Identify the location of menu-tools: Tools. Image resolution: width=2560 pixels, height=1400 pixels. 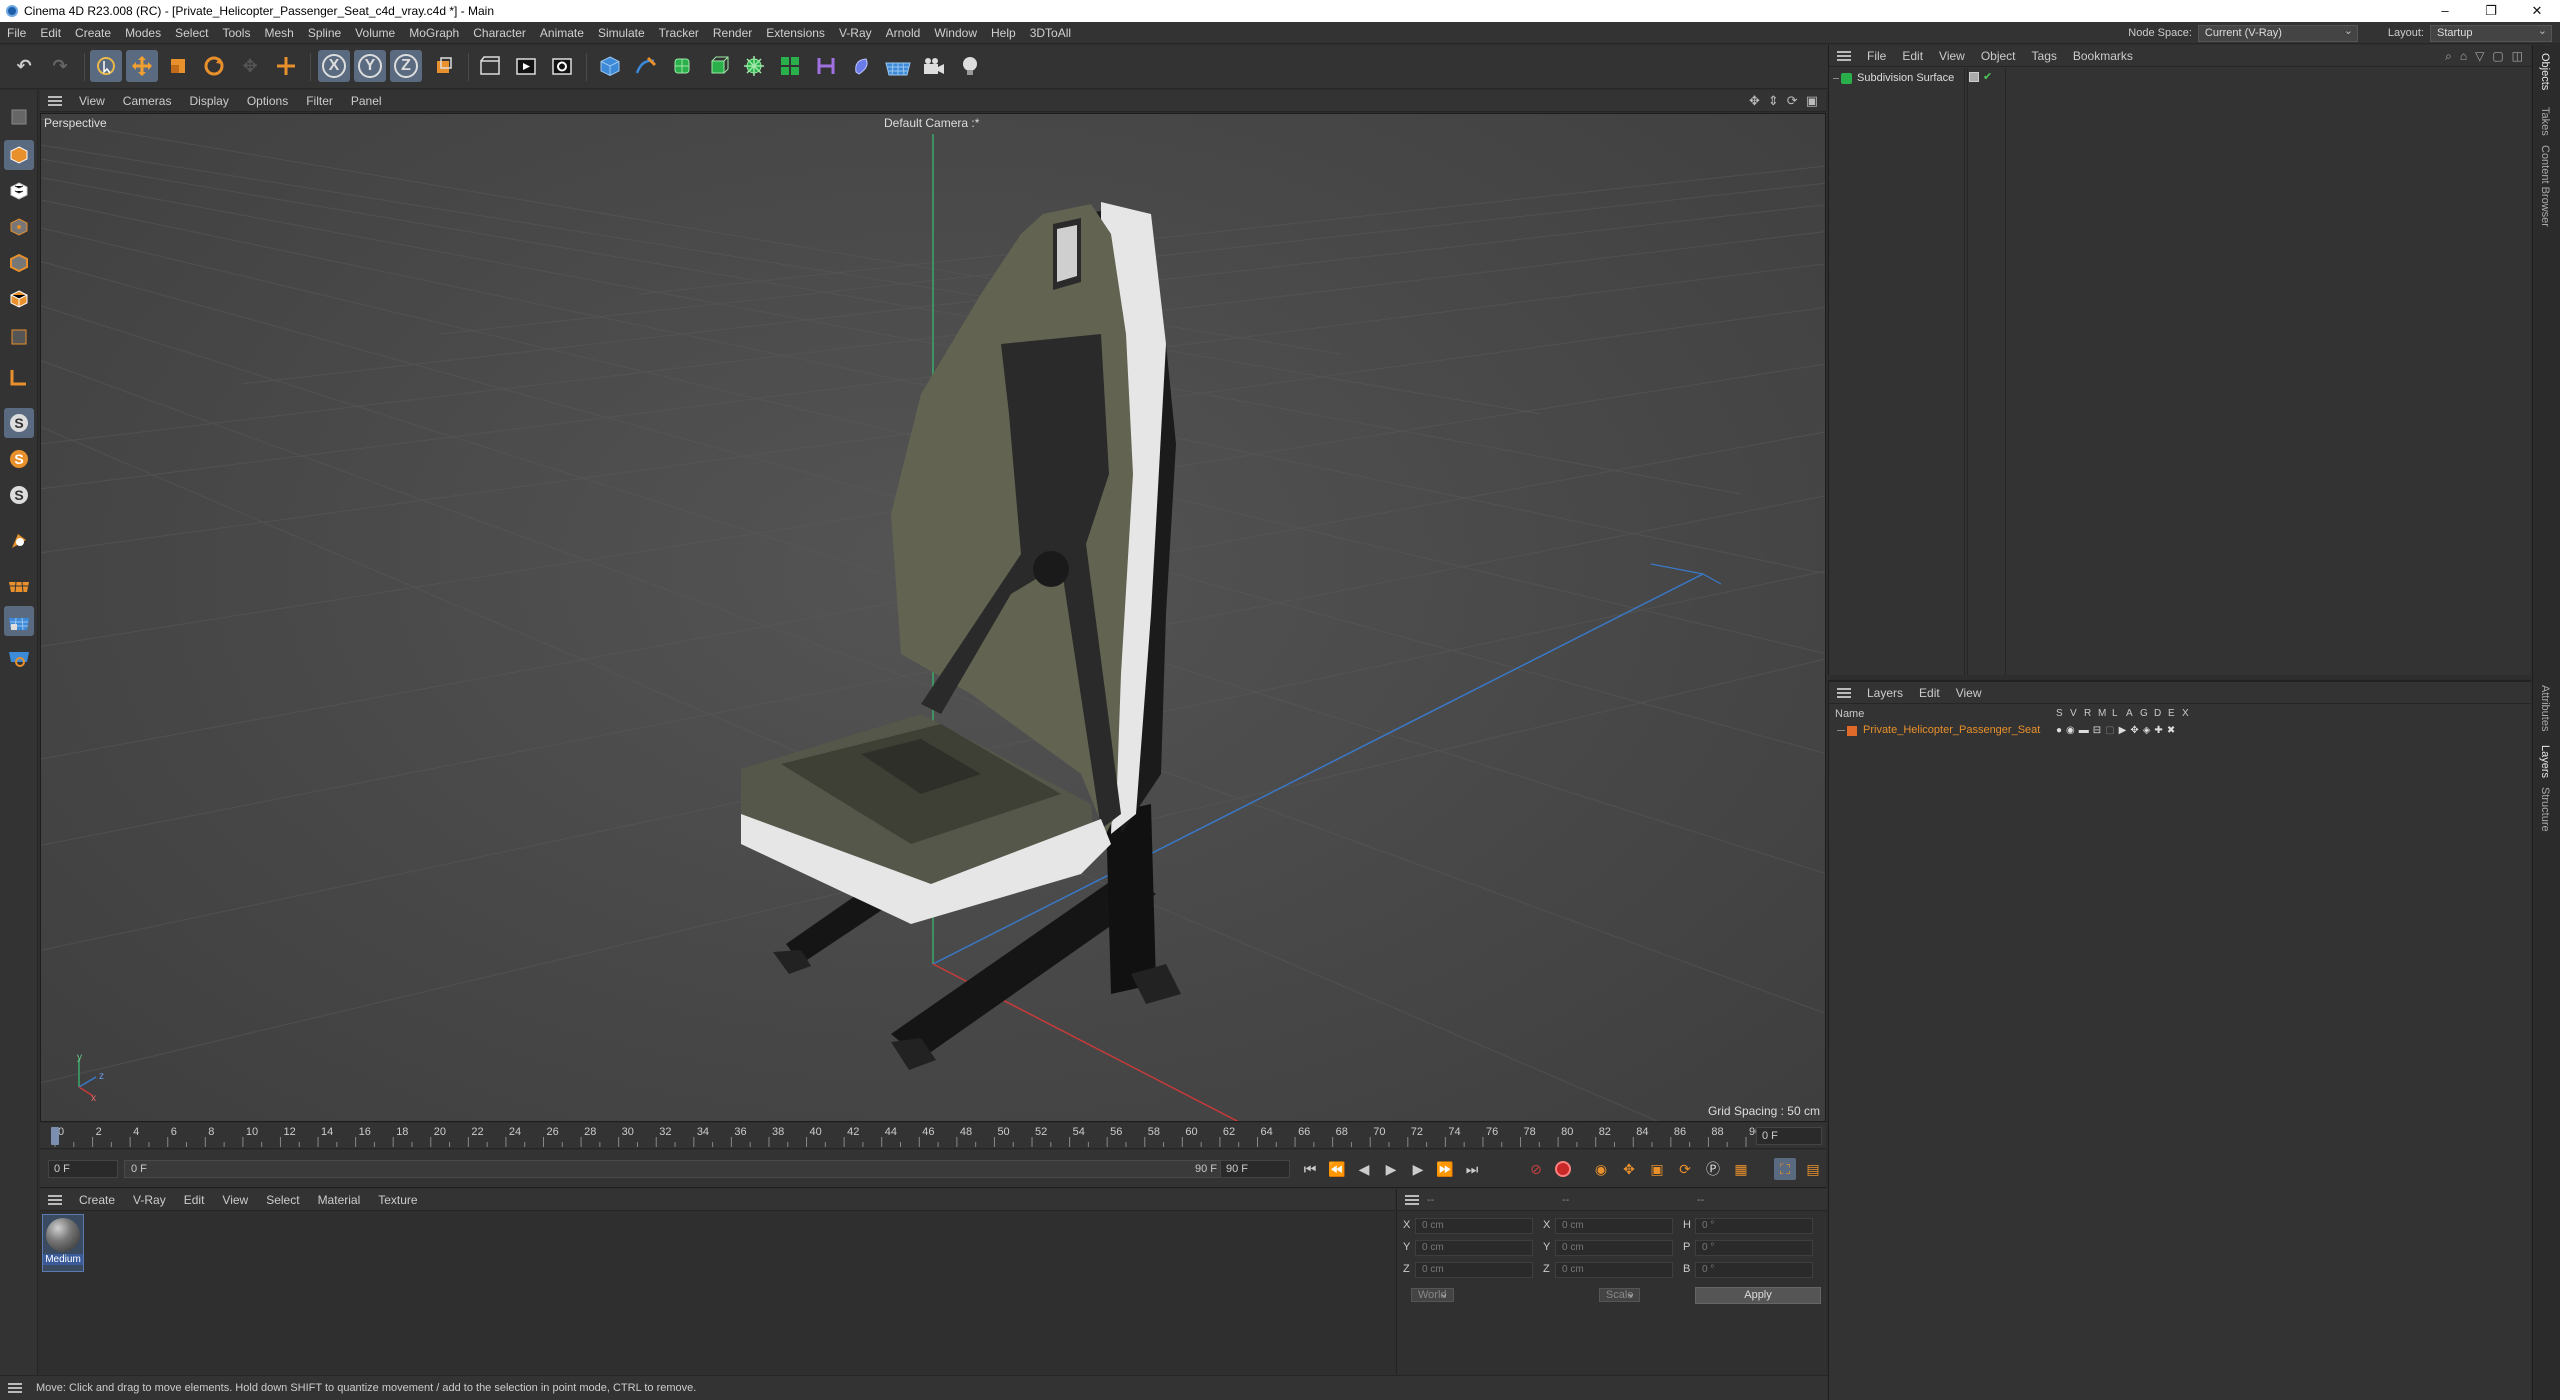
(236, 33).